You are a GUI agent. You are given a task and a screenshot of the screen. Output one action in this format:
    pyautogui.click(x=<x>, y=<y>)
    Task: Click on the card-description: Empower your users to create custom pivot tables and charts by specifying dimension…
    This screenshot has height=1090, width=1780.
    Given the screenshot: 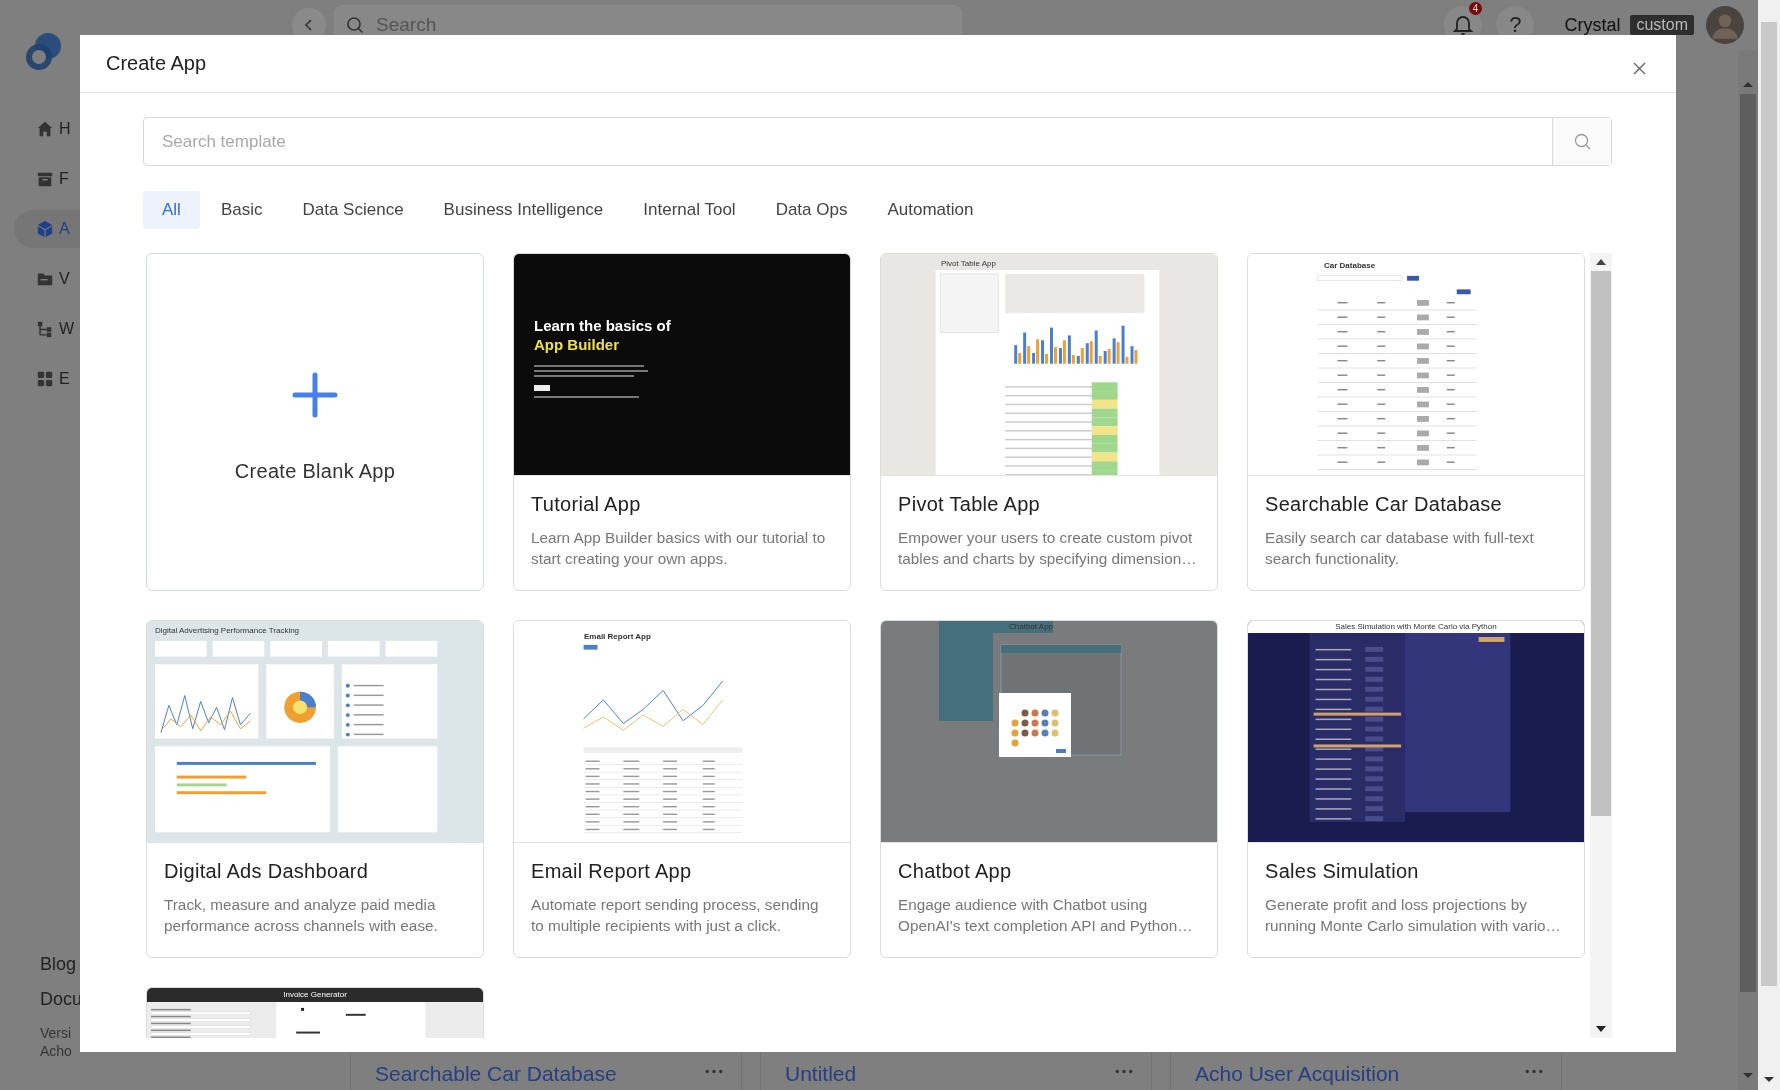 What is the action you would take?
    pyautogui.click(x=1048, y=548)
    